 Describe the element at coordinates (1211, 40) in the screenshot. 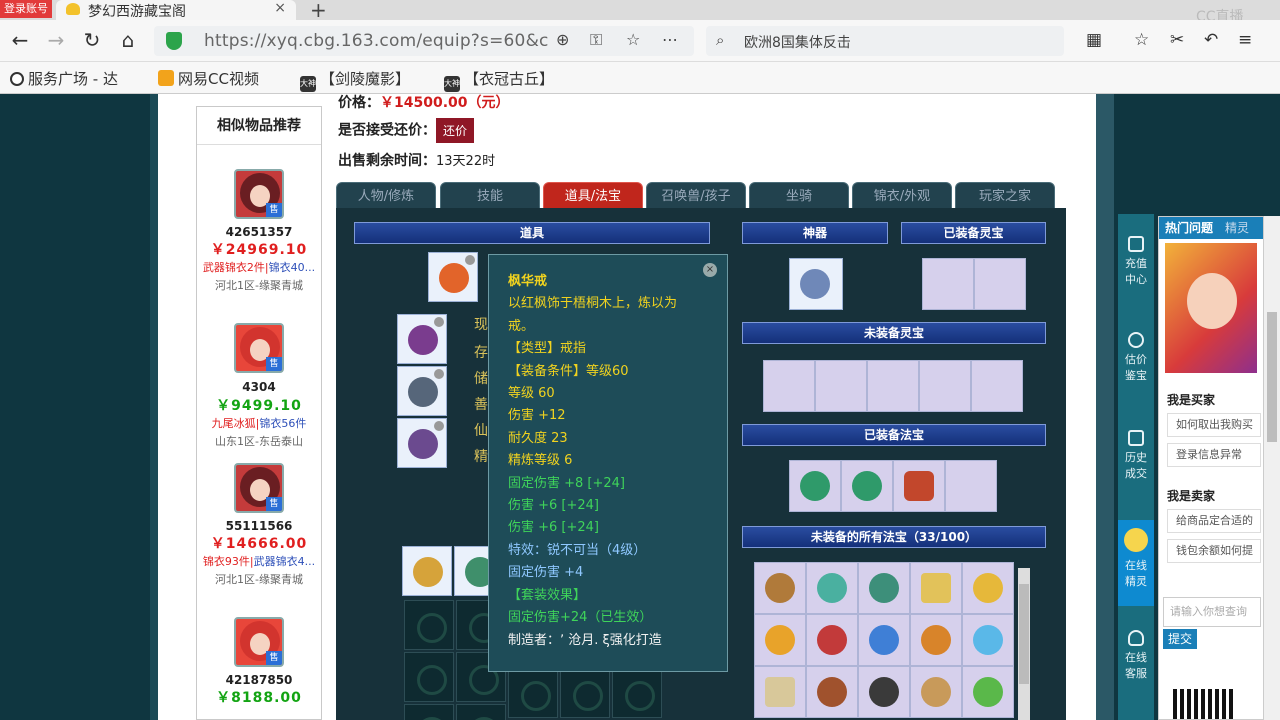

I see `undo-icon: ↶` at that location.